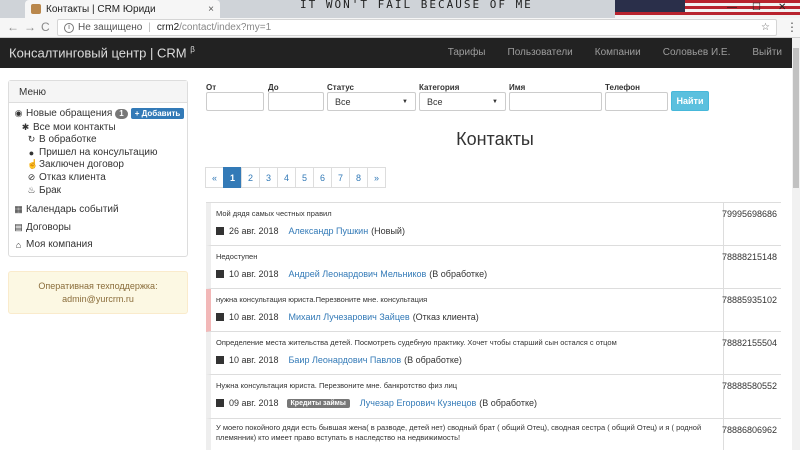 This screenshot has width=800, height=450. Describe the element at coordinates (749, 257) in the screenshot. I see `contact-phone: 78888215148` at that location.